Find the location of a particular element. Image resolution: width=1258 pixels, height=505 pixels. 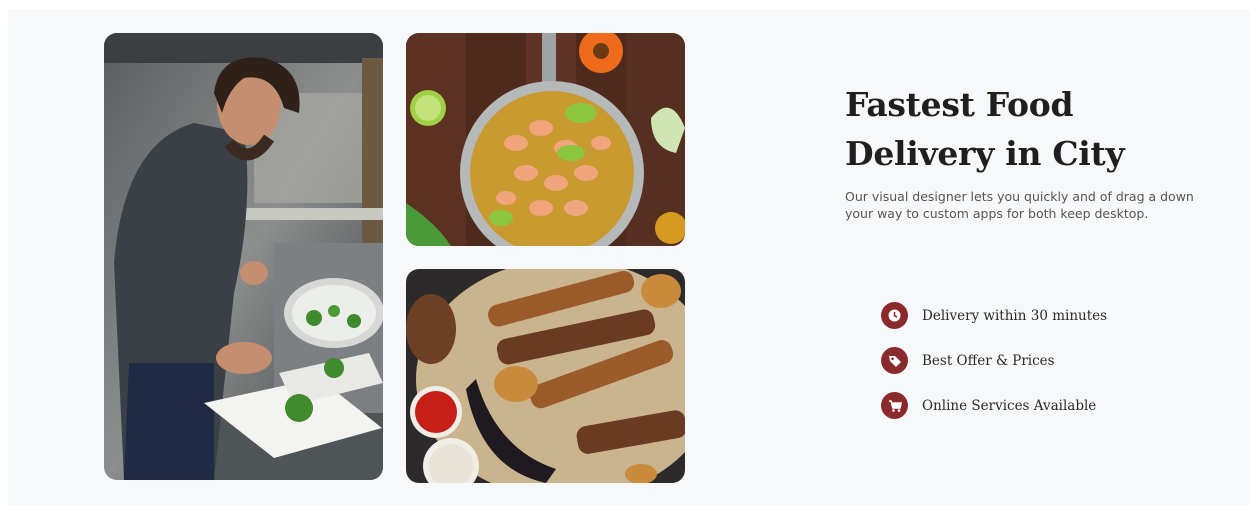

feature-label: Best Offer & Prices is located at coordinates (988, 360).